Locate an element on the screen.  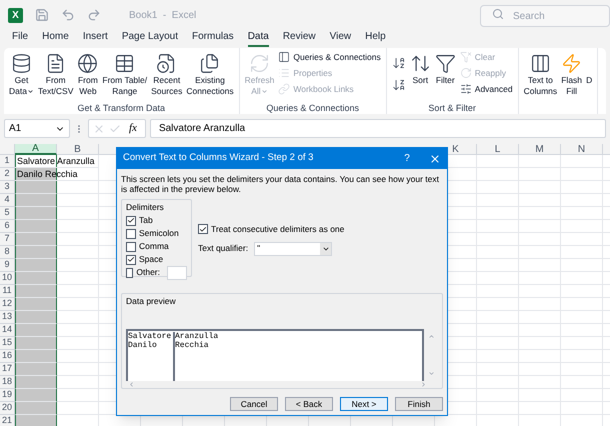
ribbon-tab: Insert is located at coordinates (95, 38).